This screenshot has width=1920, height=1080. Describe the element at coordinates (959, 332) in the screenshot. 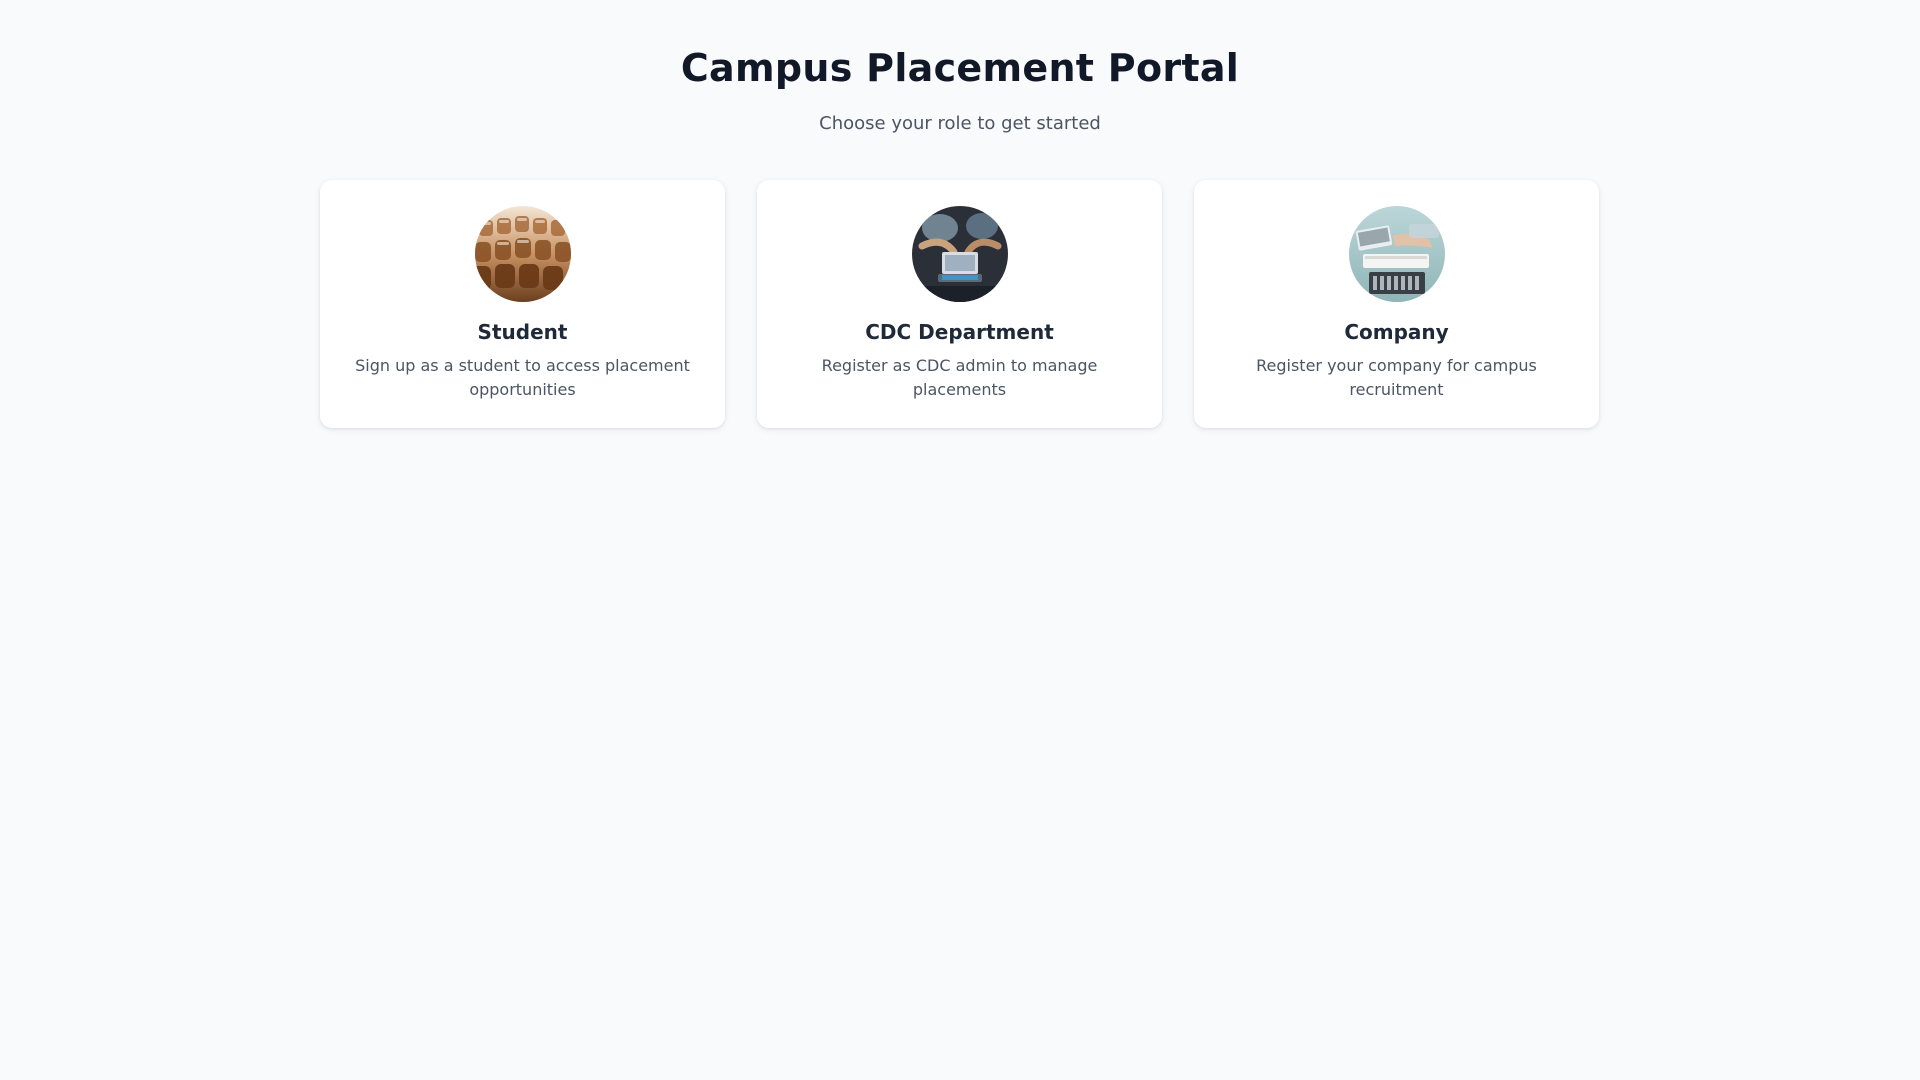

I see `role-card-title: CDC Department` at that location.